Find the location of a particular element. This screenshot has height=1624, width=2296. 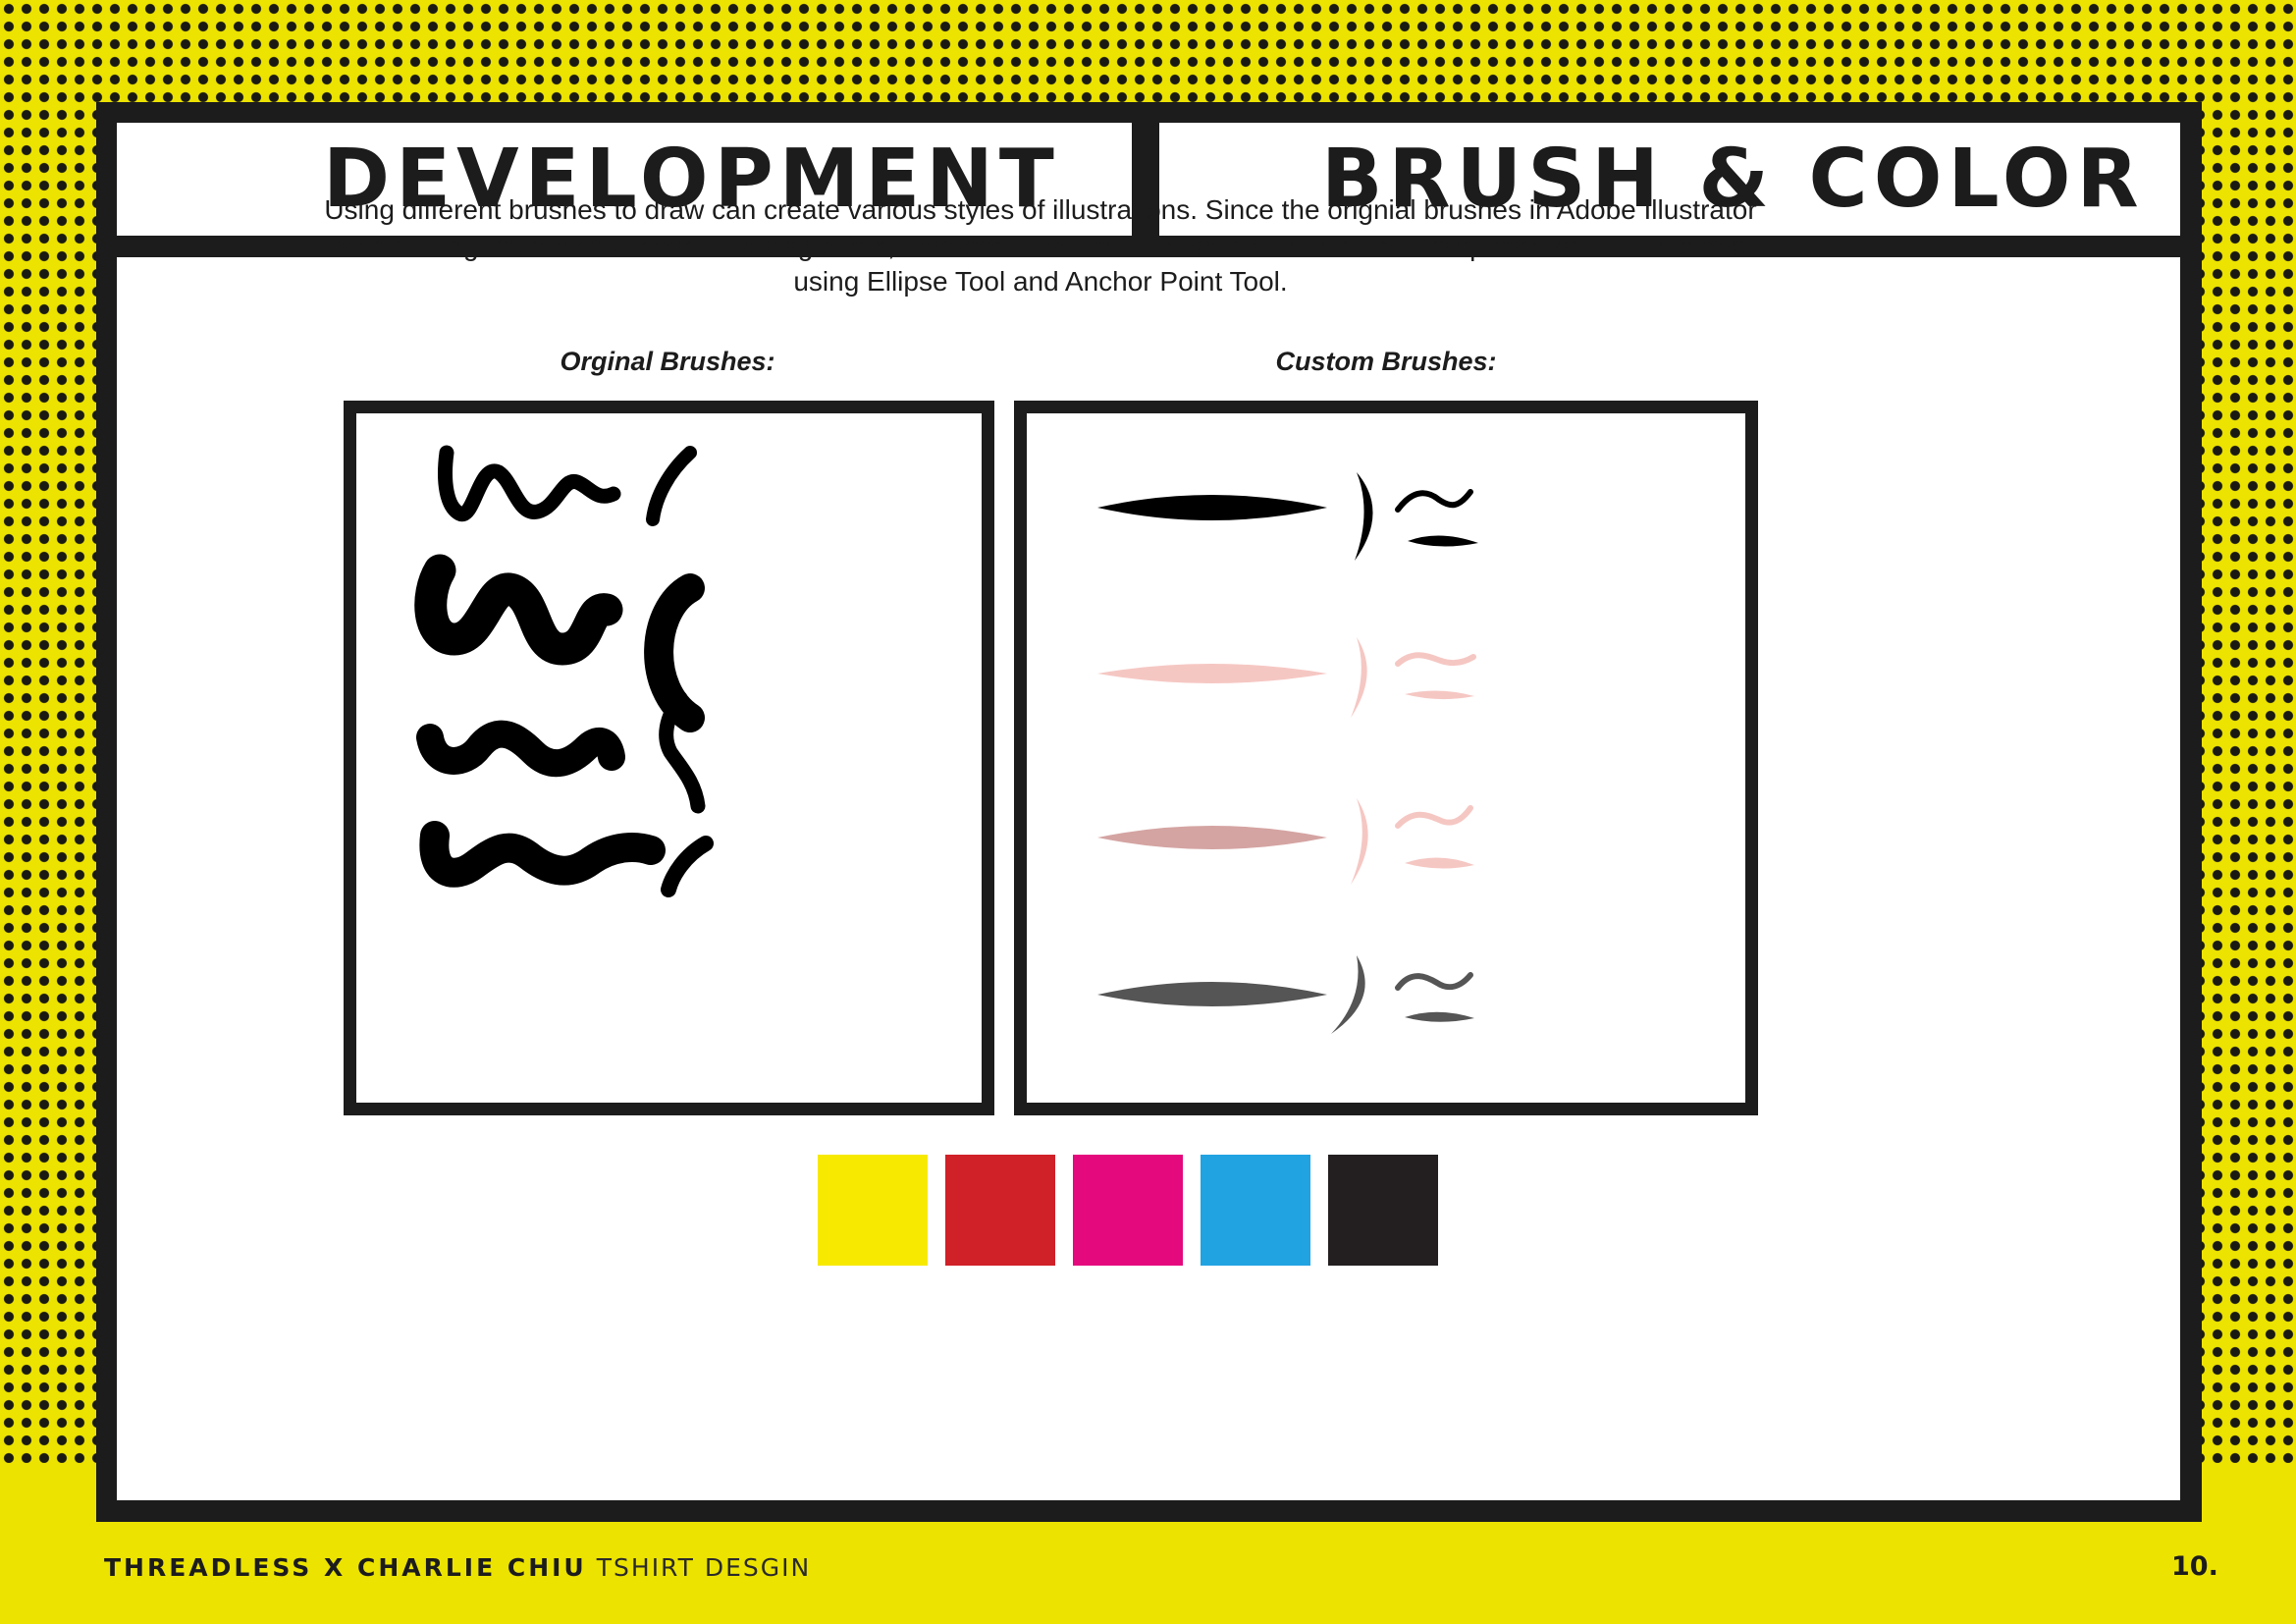

custom-row-black is located at coordinates (1288, 516).